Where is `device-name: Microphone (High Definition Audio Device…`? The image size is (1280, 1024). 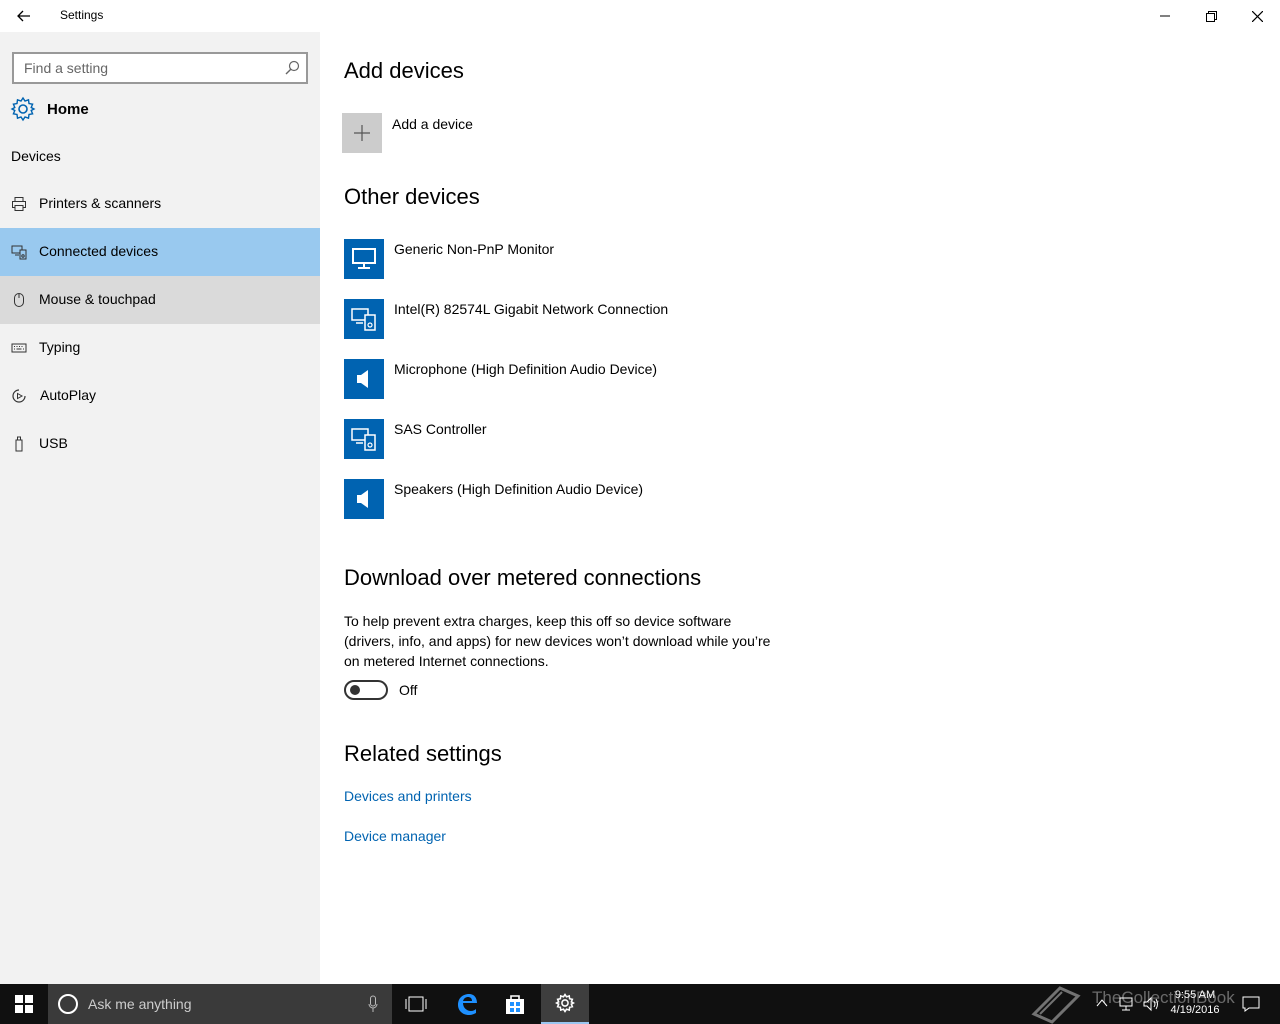 device-name: Microphone (High Definition Audio Device… is located at coordinates (526, 369).